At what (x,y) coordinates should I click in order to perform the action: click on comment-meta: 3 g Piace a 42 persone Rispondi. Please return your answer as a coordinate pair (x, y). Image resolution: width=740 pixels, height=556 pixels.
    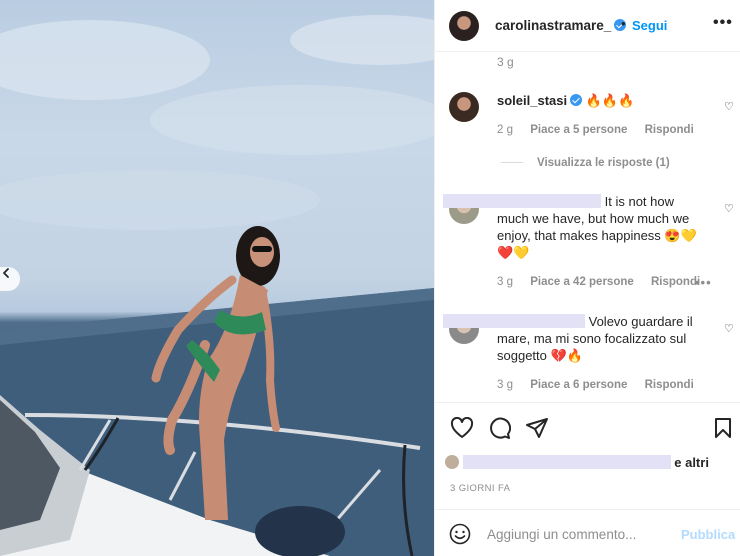
    Looking at the image, I should click on (605, 282).